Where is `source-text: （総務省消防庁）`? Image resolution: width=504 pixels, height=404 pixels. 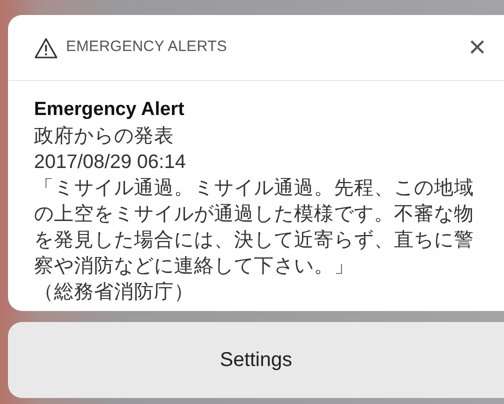
source-text: （総務省消防庁） is located at coordinates (114, 292).